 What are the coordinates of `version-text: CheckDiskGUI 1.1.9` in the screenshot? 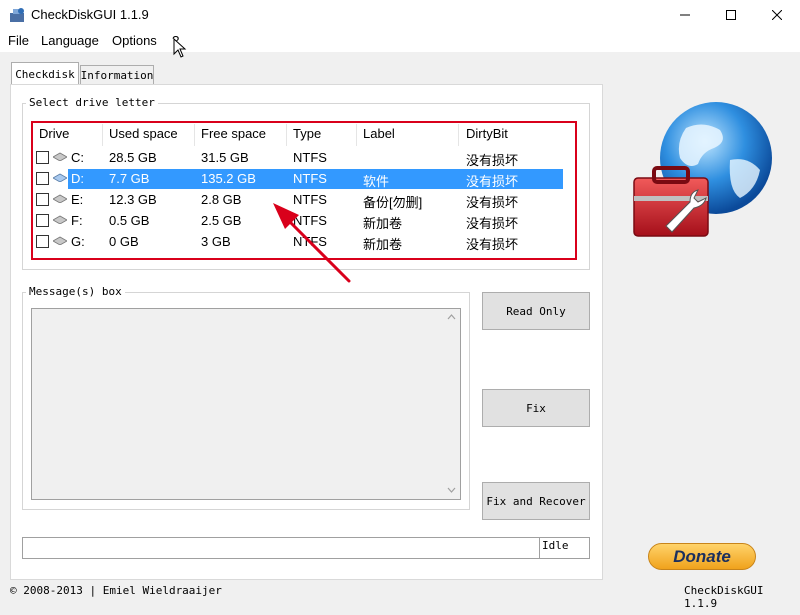 It's located at (724, 597).